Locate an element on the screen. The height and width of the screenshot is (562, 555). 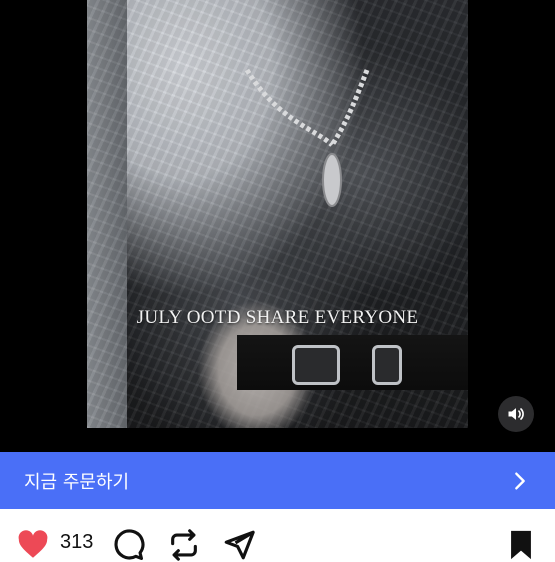
sound-toggle-button is located at coordinates (516, 414).